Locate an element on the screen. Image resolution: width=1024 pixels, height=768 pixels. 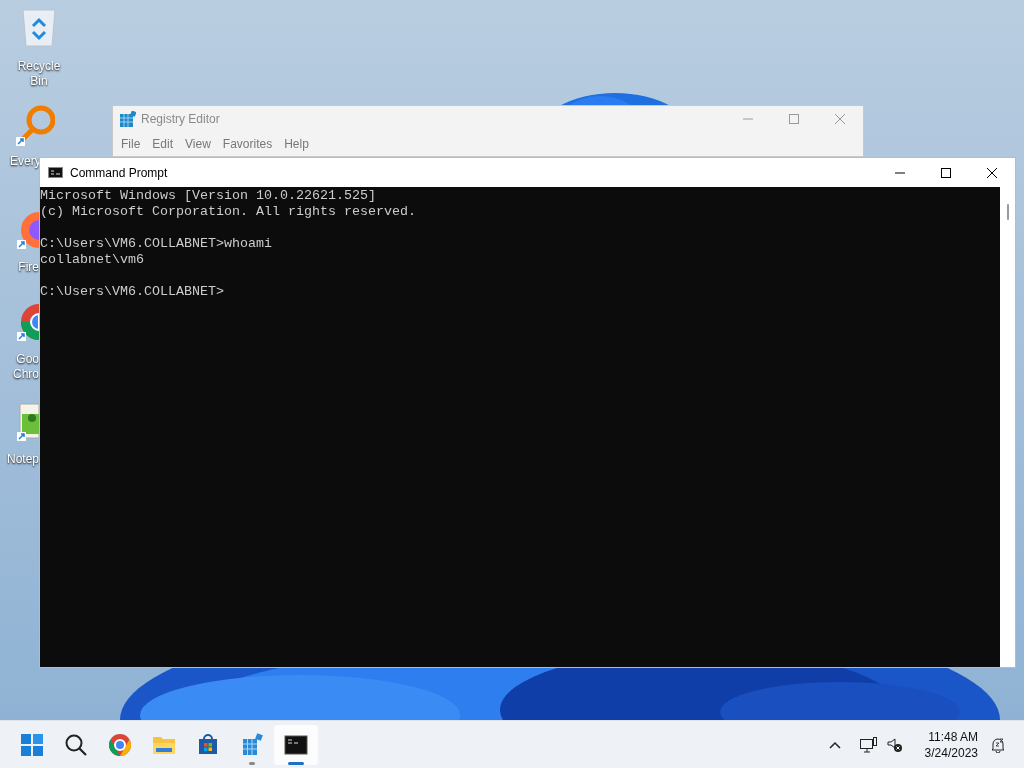
recycle-bin-icon is located at coordinates (39, 28).